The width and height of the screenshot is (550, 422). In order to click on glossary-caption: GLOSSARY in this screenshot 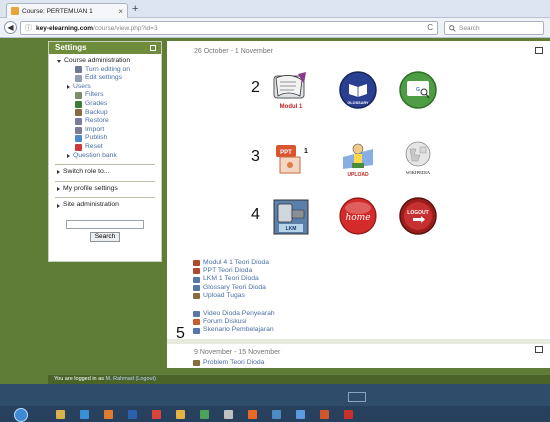, I will do `click(358, 103)`.